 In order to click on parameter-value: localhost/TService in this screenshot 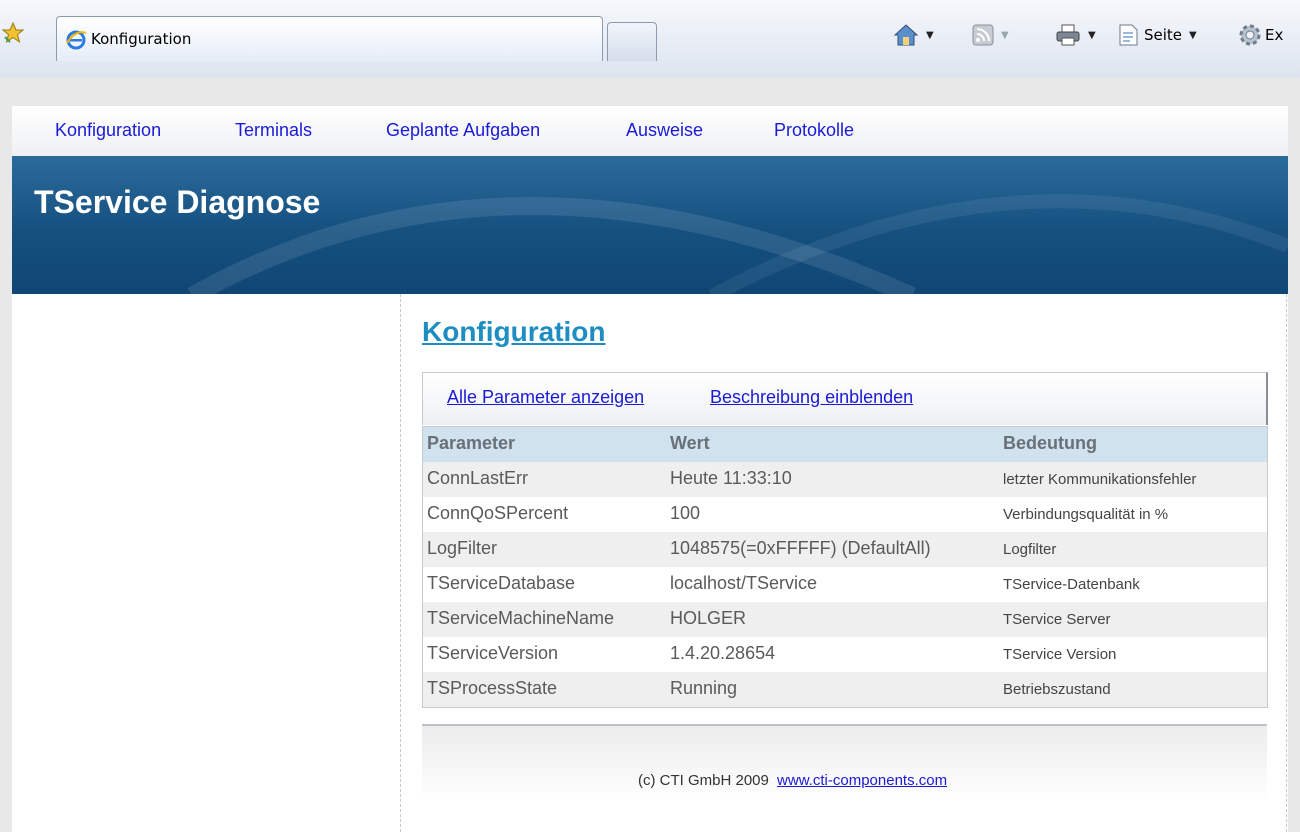, I will do `click(744, 583)`.